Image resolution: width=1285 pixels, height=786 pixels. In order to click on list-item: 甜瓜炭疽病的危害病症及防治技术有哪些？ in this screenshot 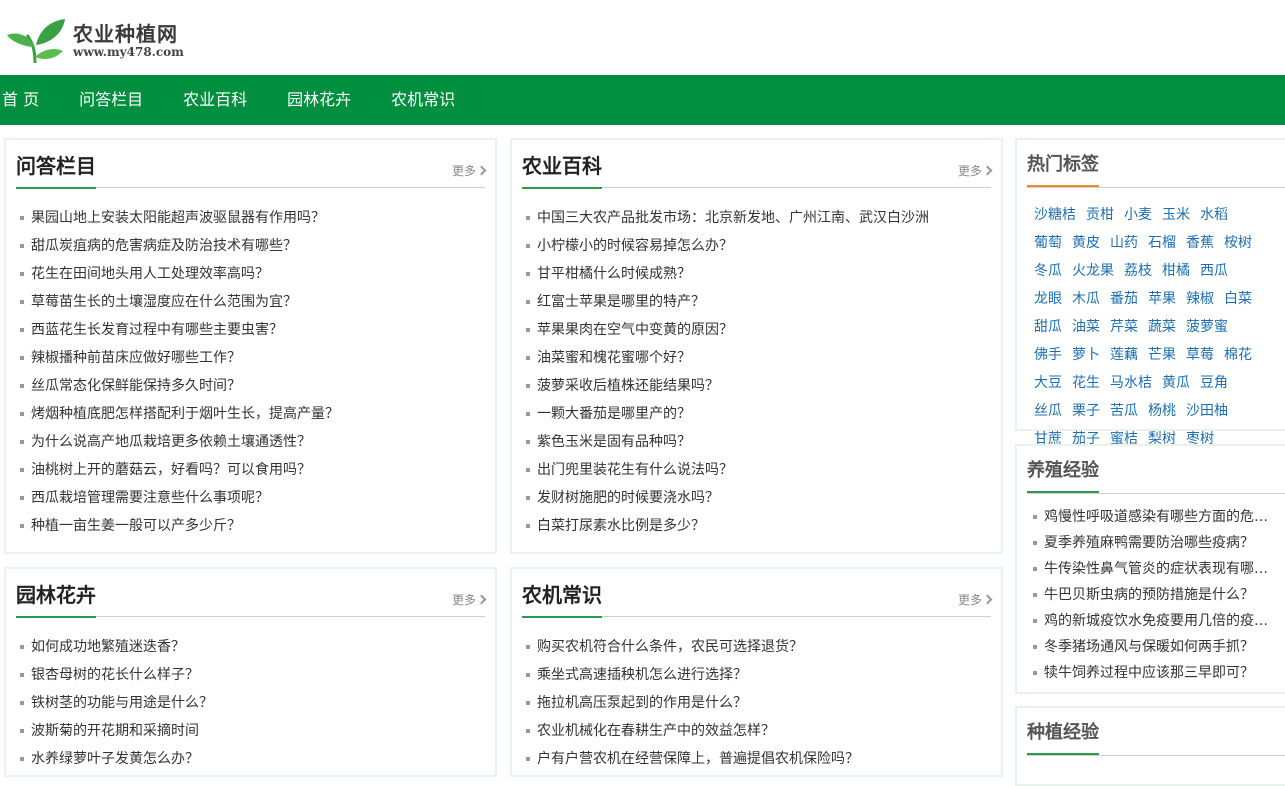, I will do `click(253, 246)`.